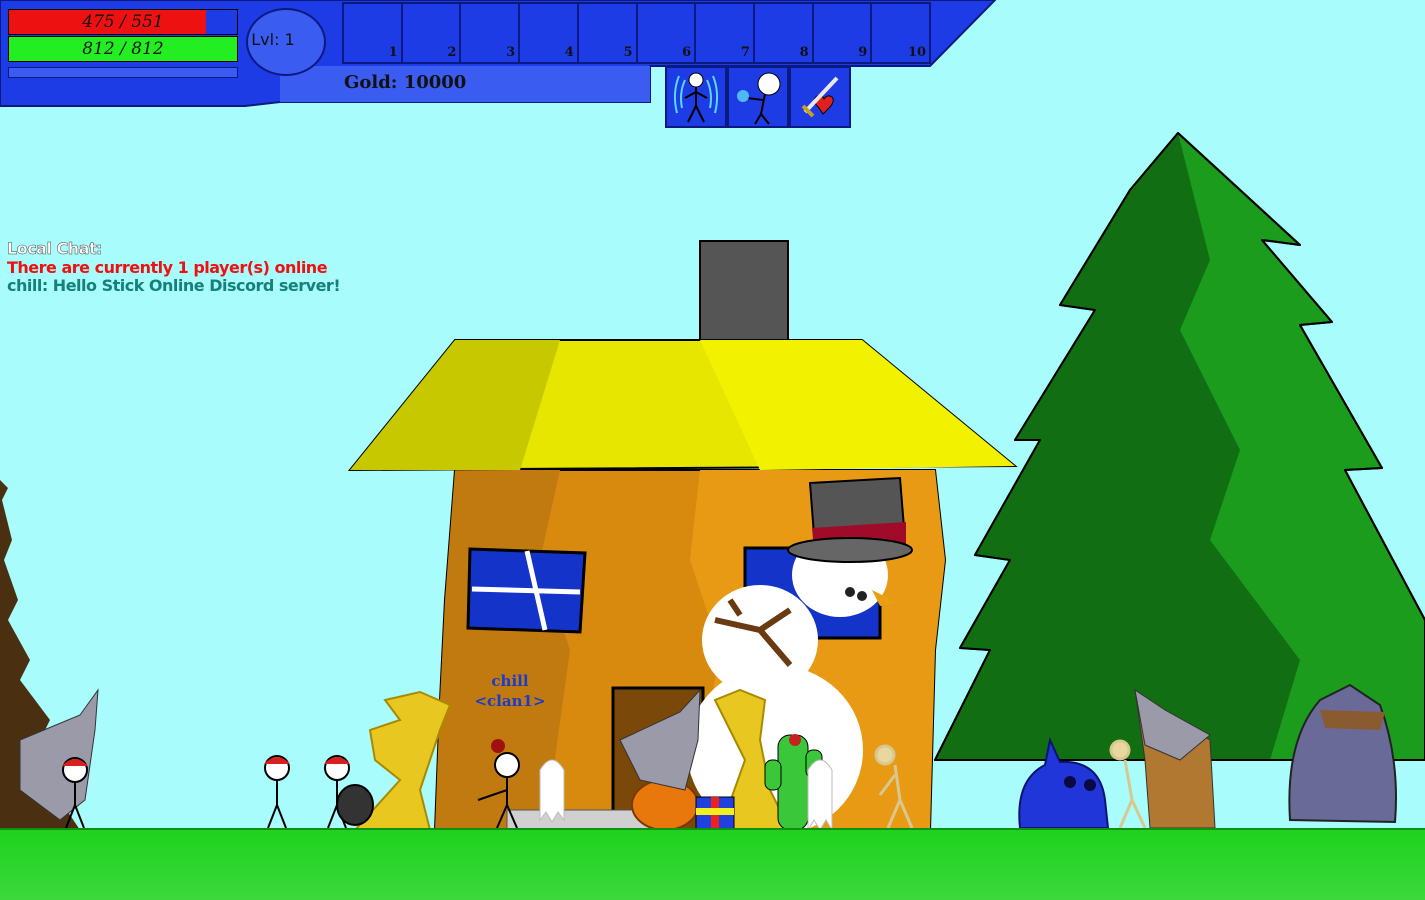  I want to click on sword-heart-icon, so click(820, 97).